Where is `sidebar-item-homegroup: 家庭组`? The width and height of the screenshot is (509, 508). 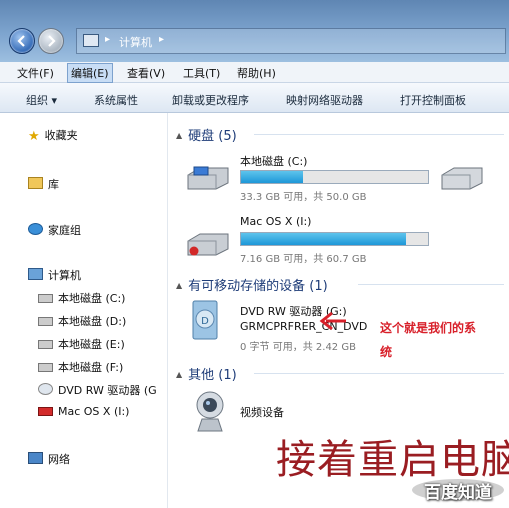
sidebar-item-homegroup: 家庭组 is located at coordinates (54, 230).